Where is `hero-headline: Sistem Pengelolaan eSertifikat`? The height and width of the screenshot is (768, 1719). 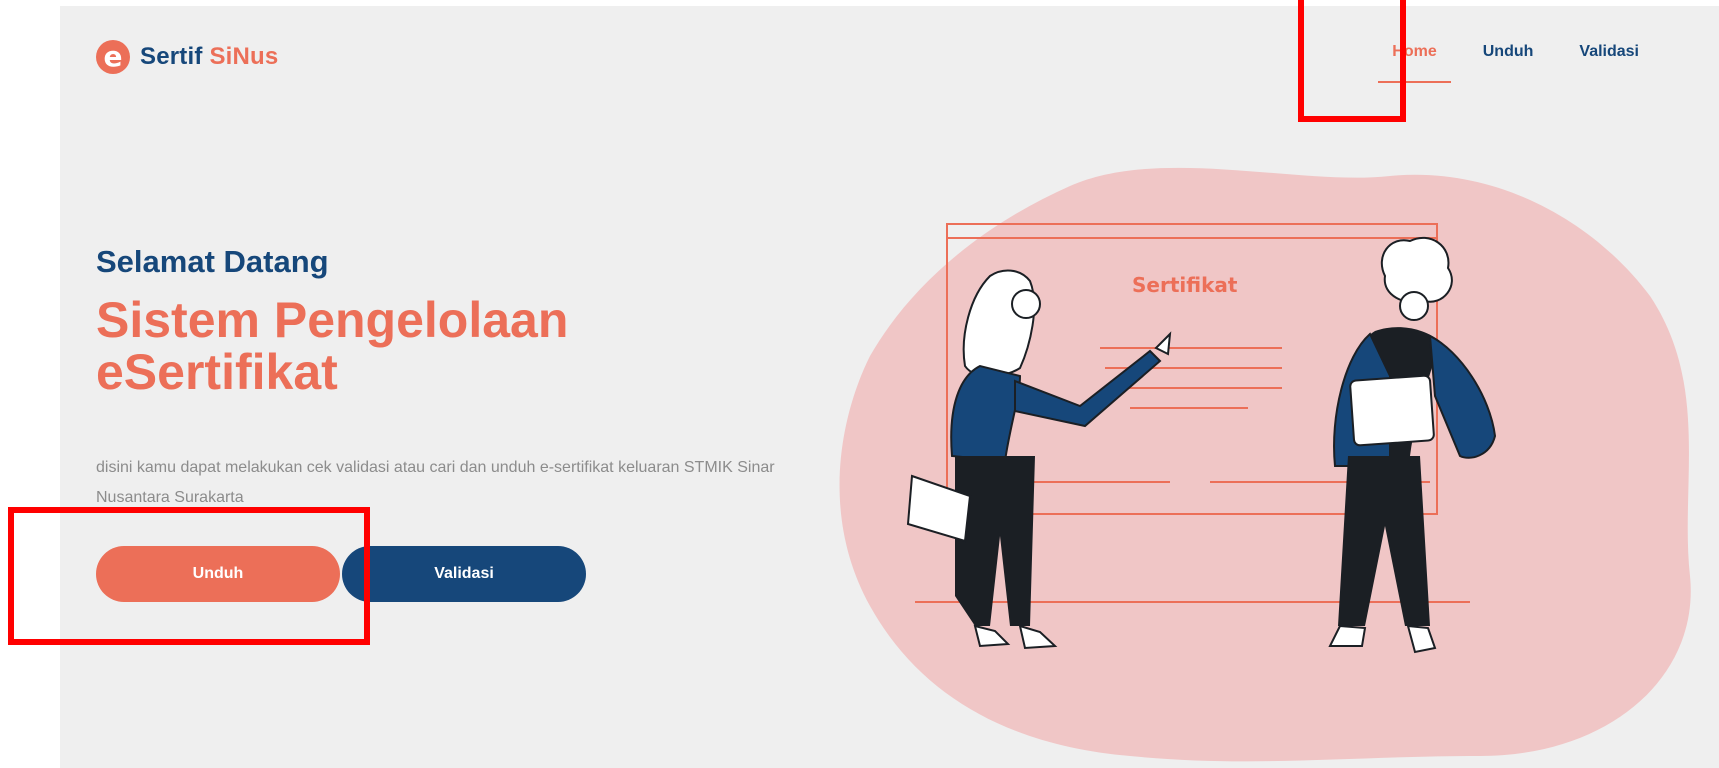 hero-headline: Sistem Pengelolaan eSertifikat is located at coordinates (332, 346).